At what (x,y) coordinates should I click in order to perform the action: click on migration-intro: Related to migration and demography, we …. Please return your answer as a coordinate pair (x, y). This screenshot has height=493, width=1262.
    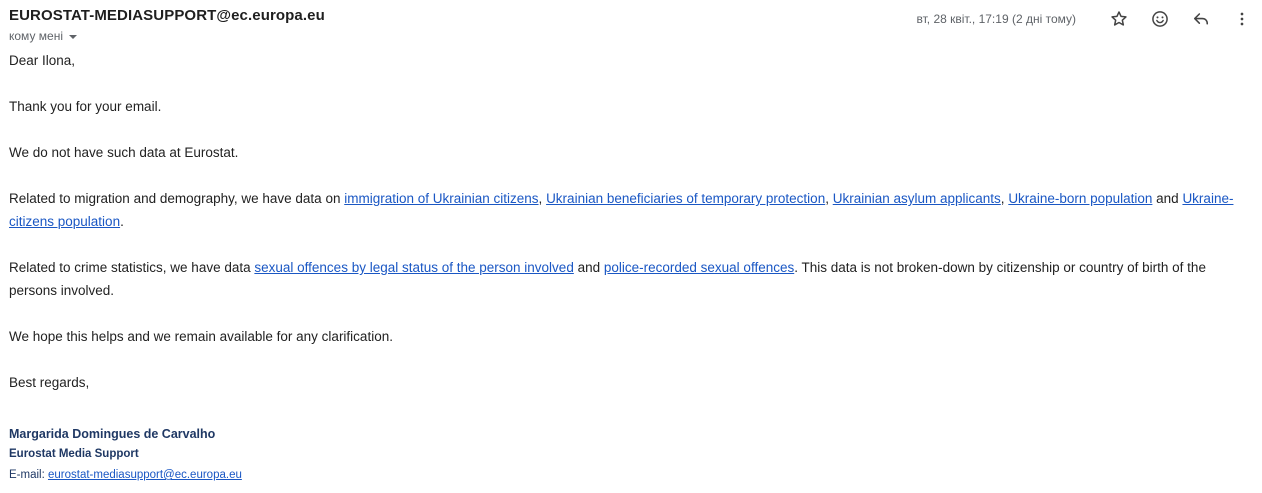
    Looking at the image, I should click on (177, 198).